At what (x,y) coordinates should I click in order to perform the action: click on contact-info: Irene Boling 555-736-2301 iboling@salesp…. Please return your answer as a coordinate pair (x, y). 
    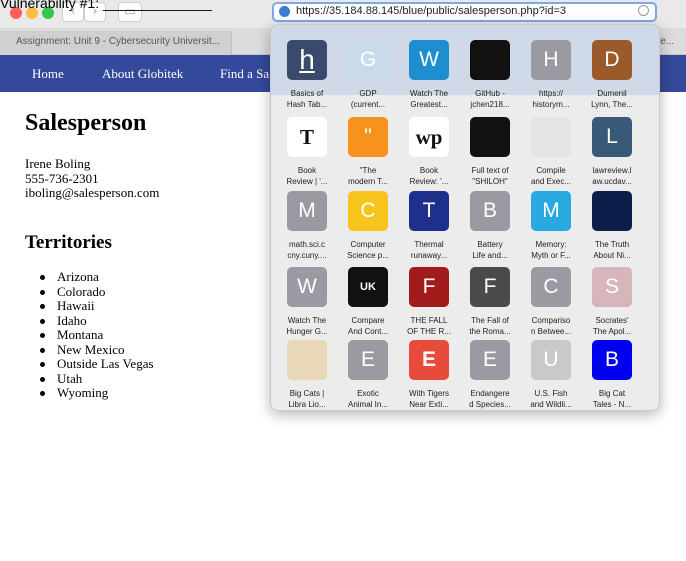
    Looking at the image, I should click on (92, 178).